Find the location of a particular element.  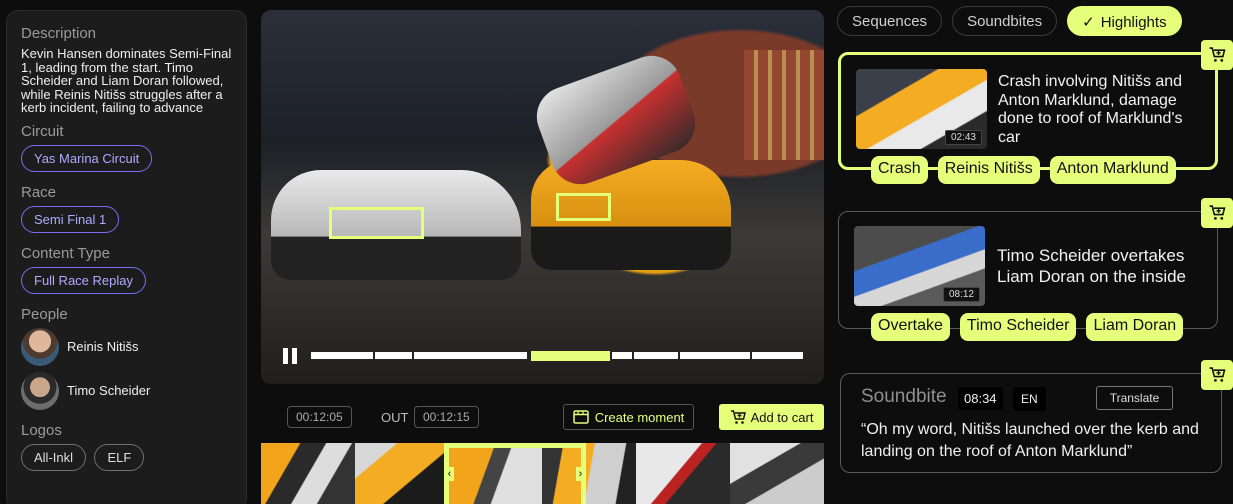

logo-chip: ELF is located at coordinates (119, 457).